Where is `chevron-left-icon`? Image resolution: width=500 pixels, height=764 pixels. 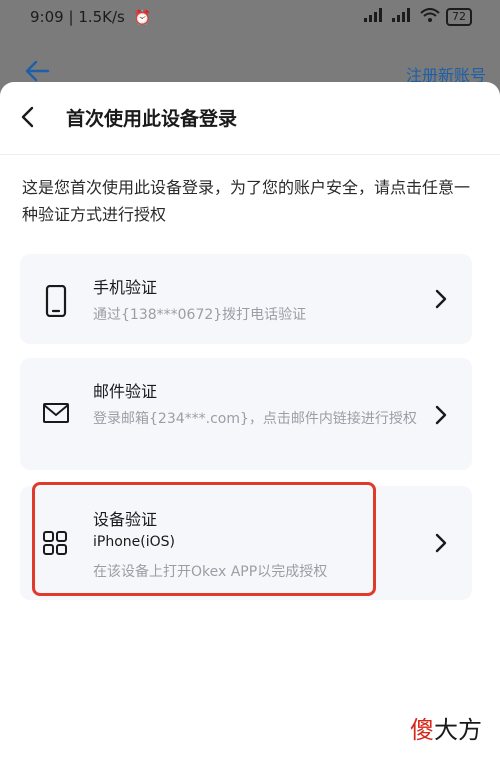 chevron-left-icon is located at coordinates (27, 117).